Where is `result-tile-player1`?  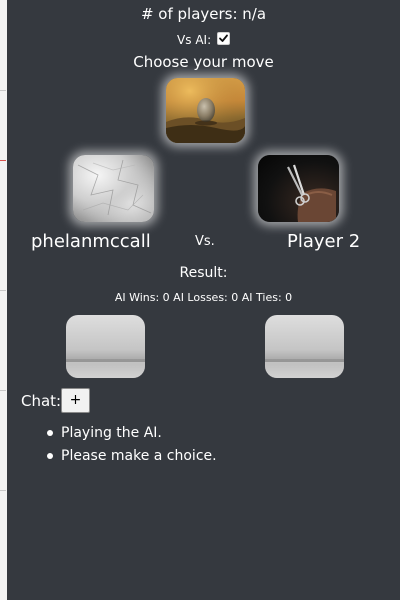 result-tile-player1 is located at coordinates (105, 346).